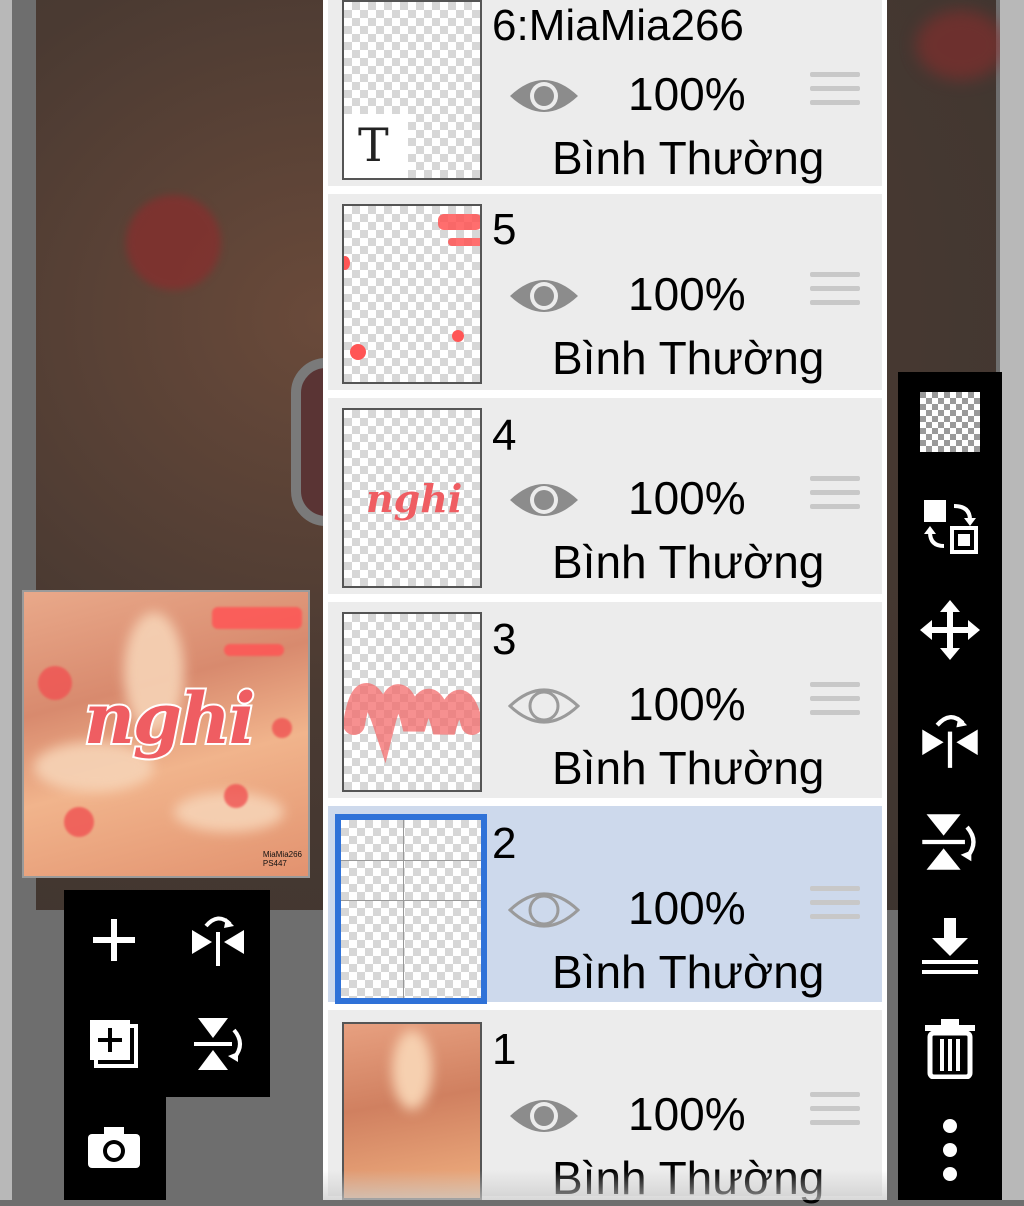 This screenshot has height=1206, width=1024. I want to click on layer-name: 6:MiaMia266, so click(618, 25).